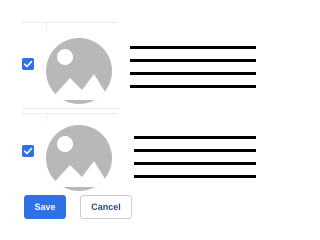 Image resolution: width=320 pixels, height=240 pixels. What do you see at coordinates (45, 207) in the screenshot?
I see `save-button: Save` at bounding box center [45, 207].